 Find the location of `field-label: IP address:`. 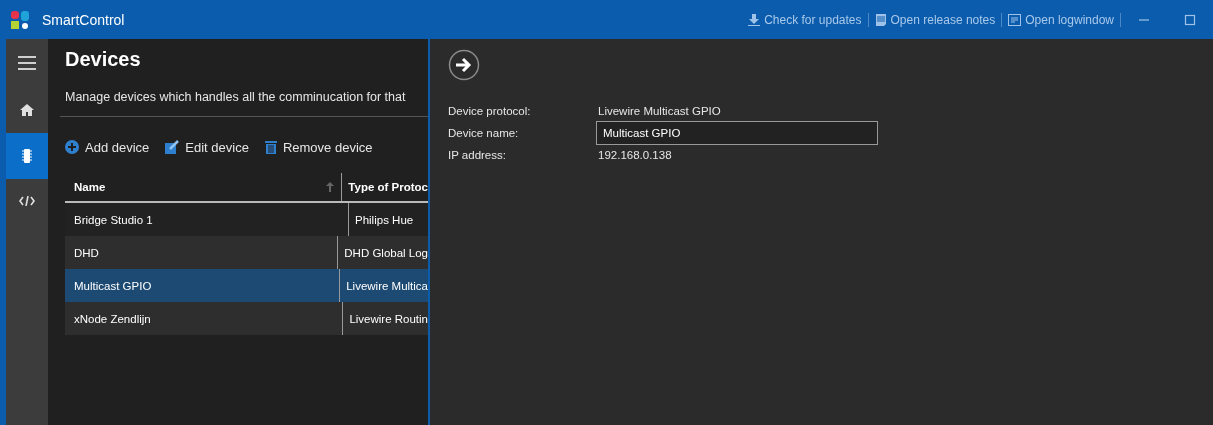

field-label: IP address: is located at coordinates (477, 155).